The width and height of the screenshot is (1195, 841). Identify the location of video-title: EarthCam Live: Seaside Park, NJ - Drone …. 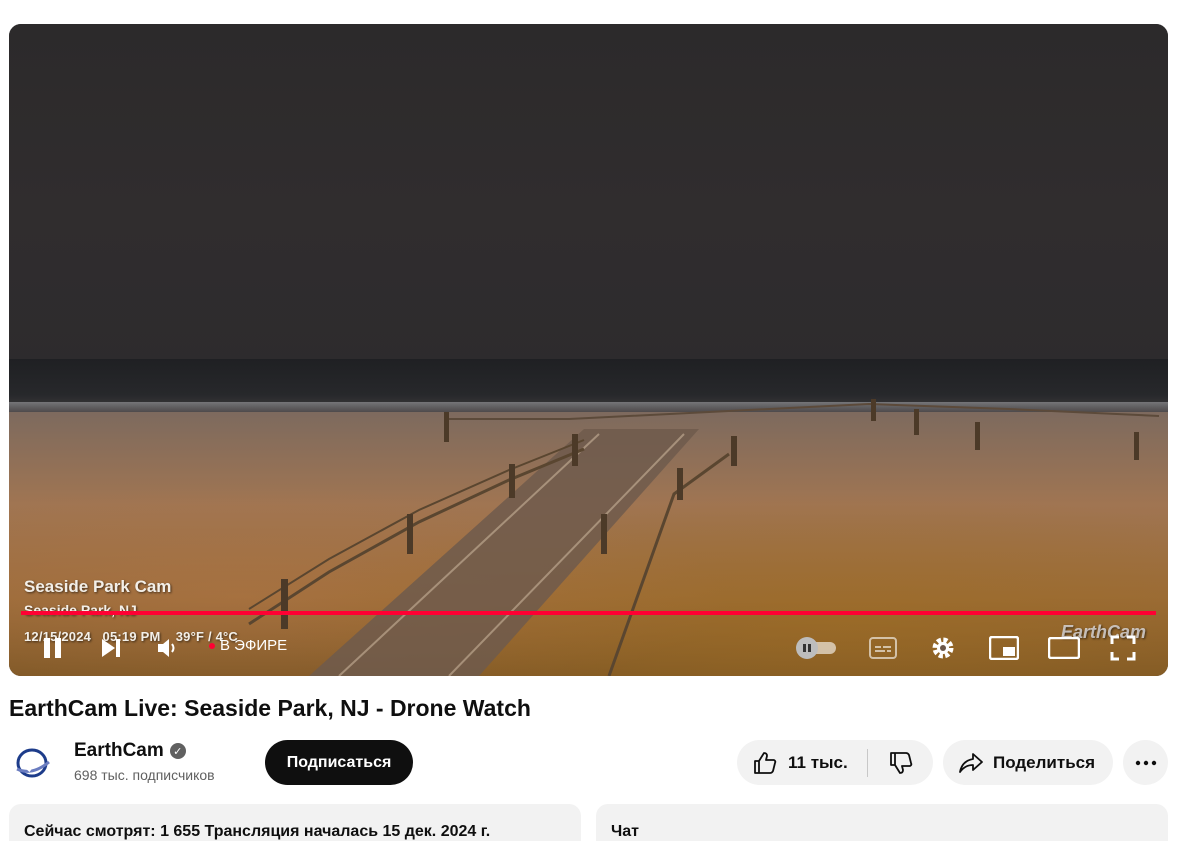
(270, 708).